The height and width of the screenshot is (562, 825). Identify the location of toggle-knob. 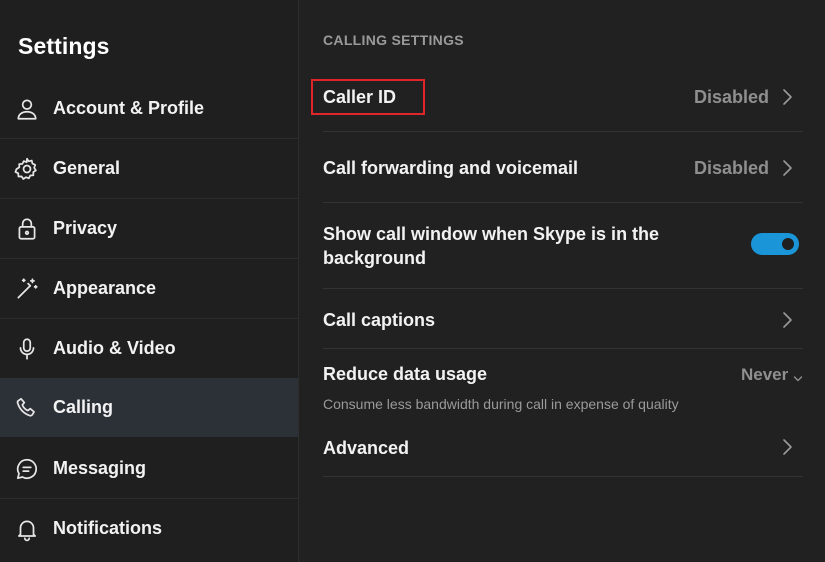
(788, 244).